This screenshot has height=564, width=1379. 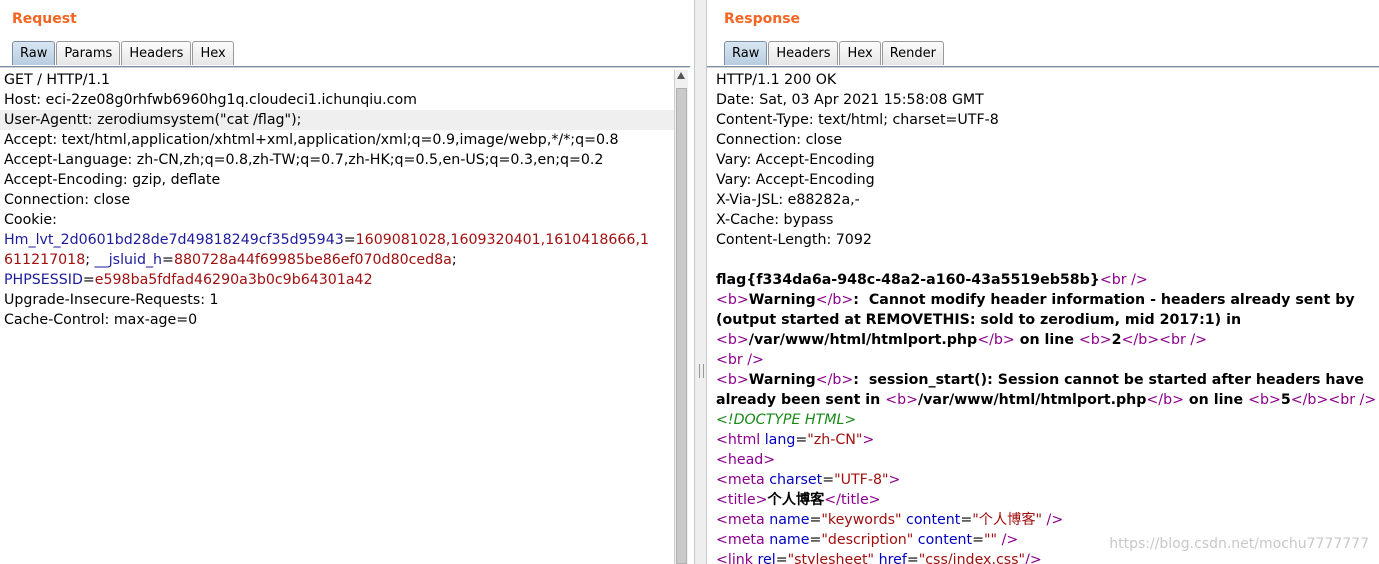 What do you see at coordinates (454, 260) in the screenshot?
I see `cookie-end: ;` at bounding box center [454, 260].